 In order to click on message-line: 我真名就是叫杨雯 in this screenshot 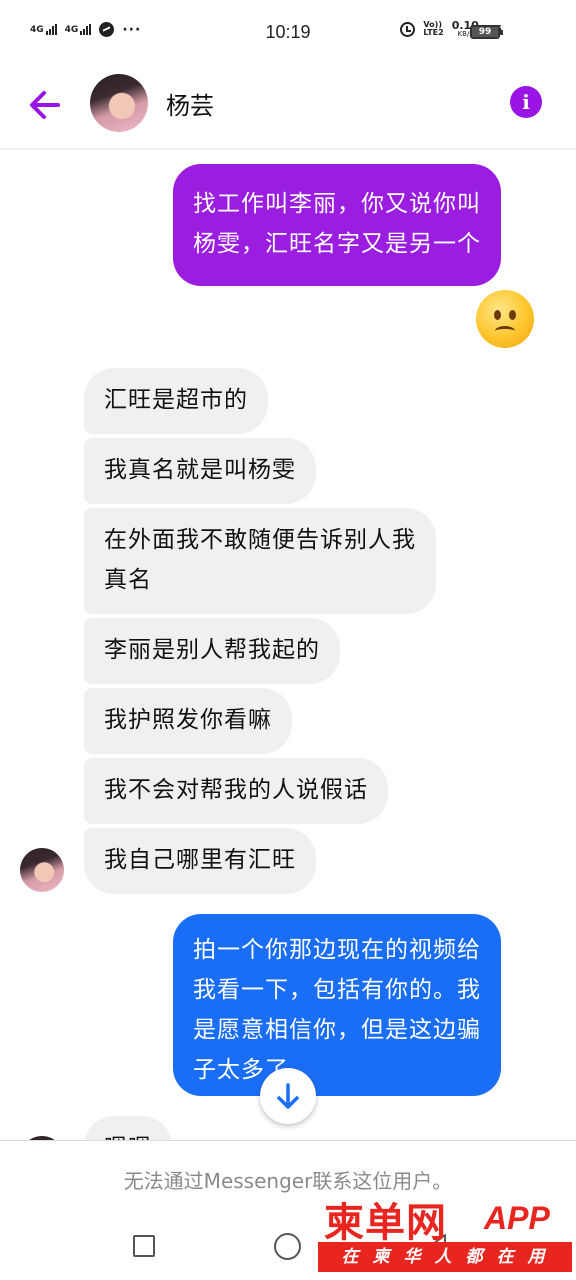, I will do `click(200, 470)`.